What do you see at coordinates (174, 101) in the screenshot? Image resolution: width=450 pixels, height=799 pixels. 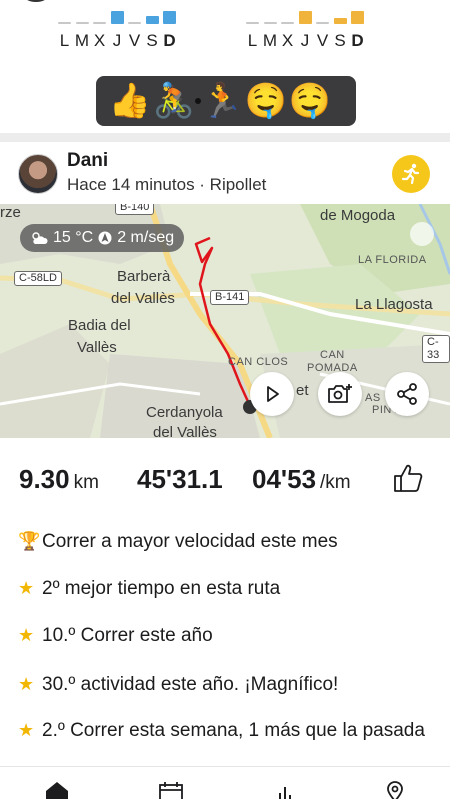 I see `cyclist-emoji: 🚴` at bounding box center [174, 101].